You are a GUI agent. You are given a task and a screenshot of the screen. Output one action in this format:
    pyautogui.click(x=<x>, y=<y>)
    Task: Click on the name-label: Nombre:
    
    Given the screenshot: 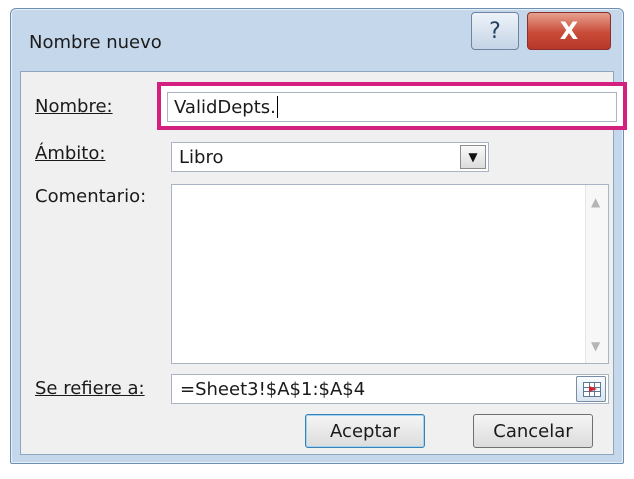 What is the action you would take?
    pyautogui.click(x=74, y=106)
    